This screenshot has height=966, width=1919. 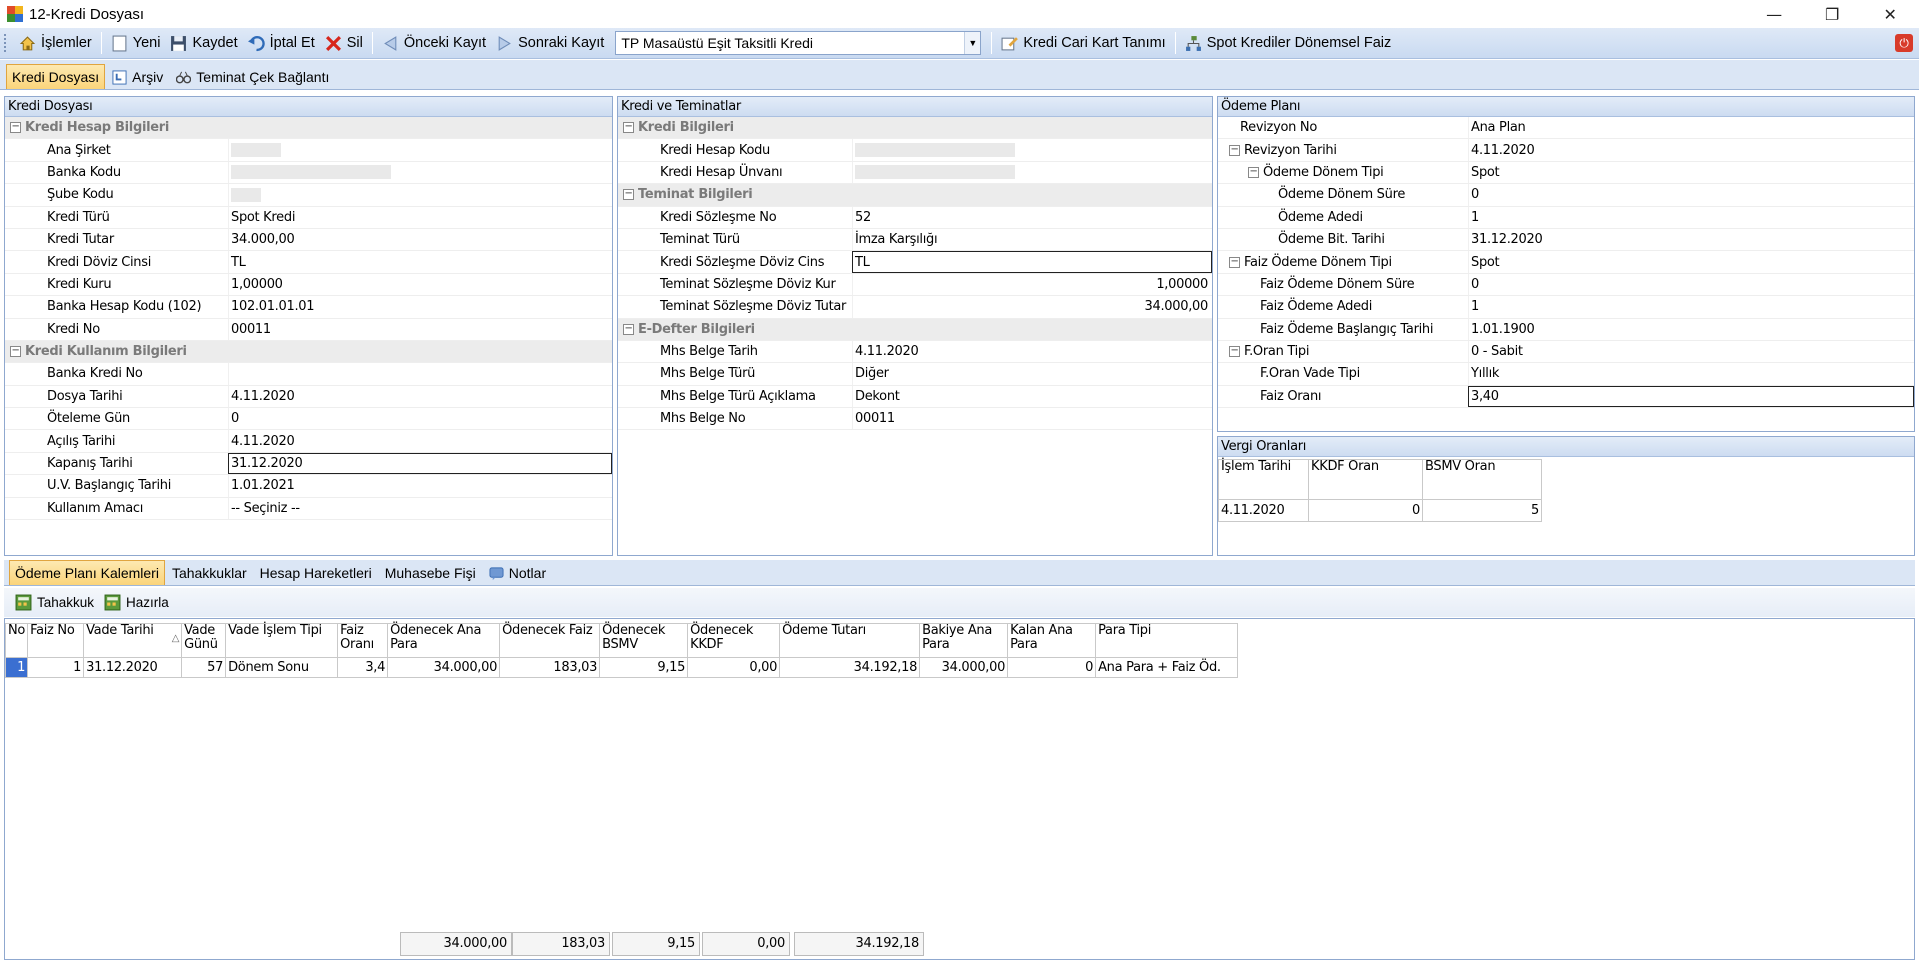 What do you see at coordinates (1052, 640) in the screenshot?
I see `column-header: Kalan Ana Para` at bounding box center [1052, 640].